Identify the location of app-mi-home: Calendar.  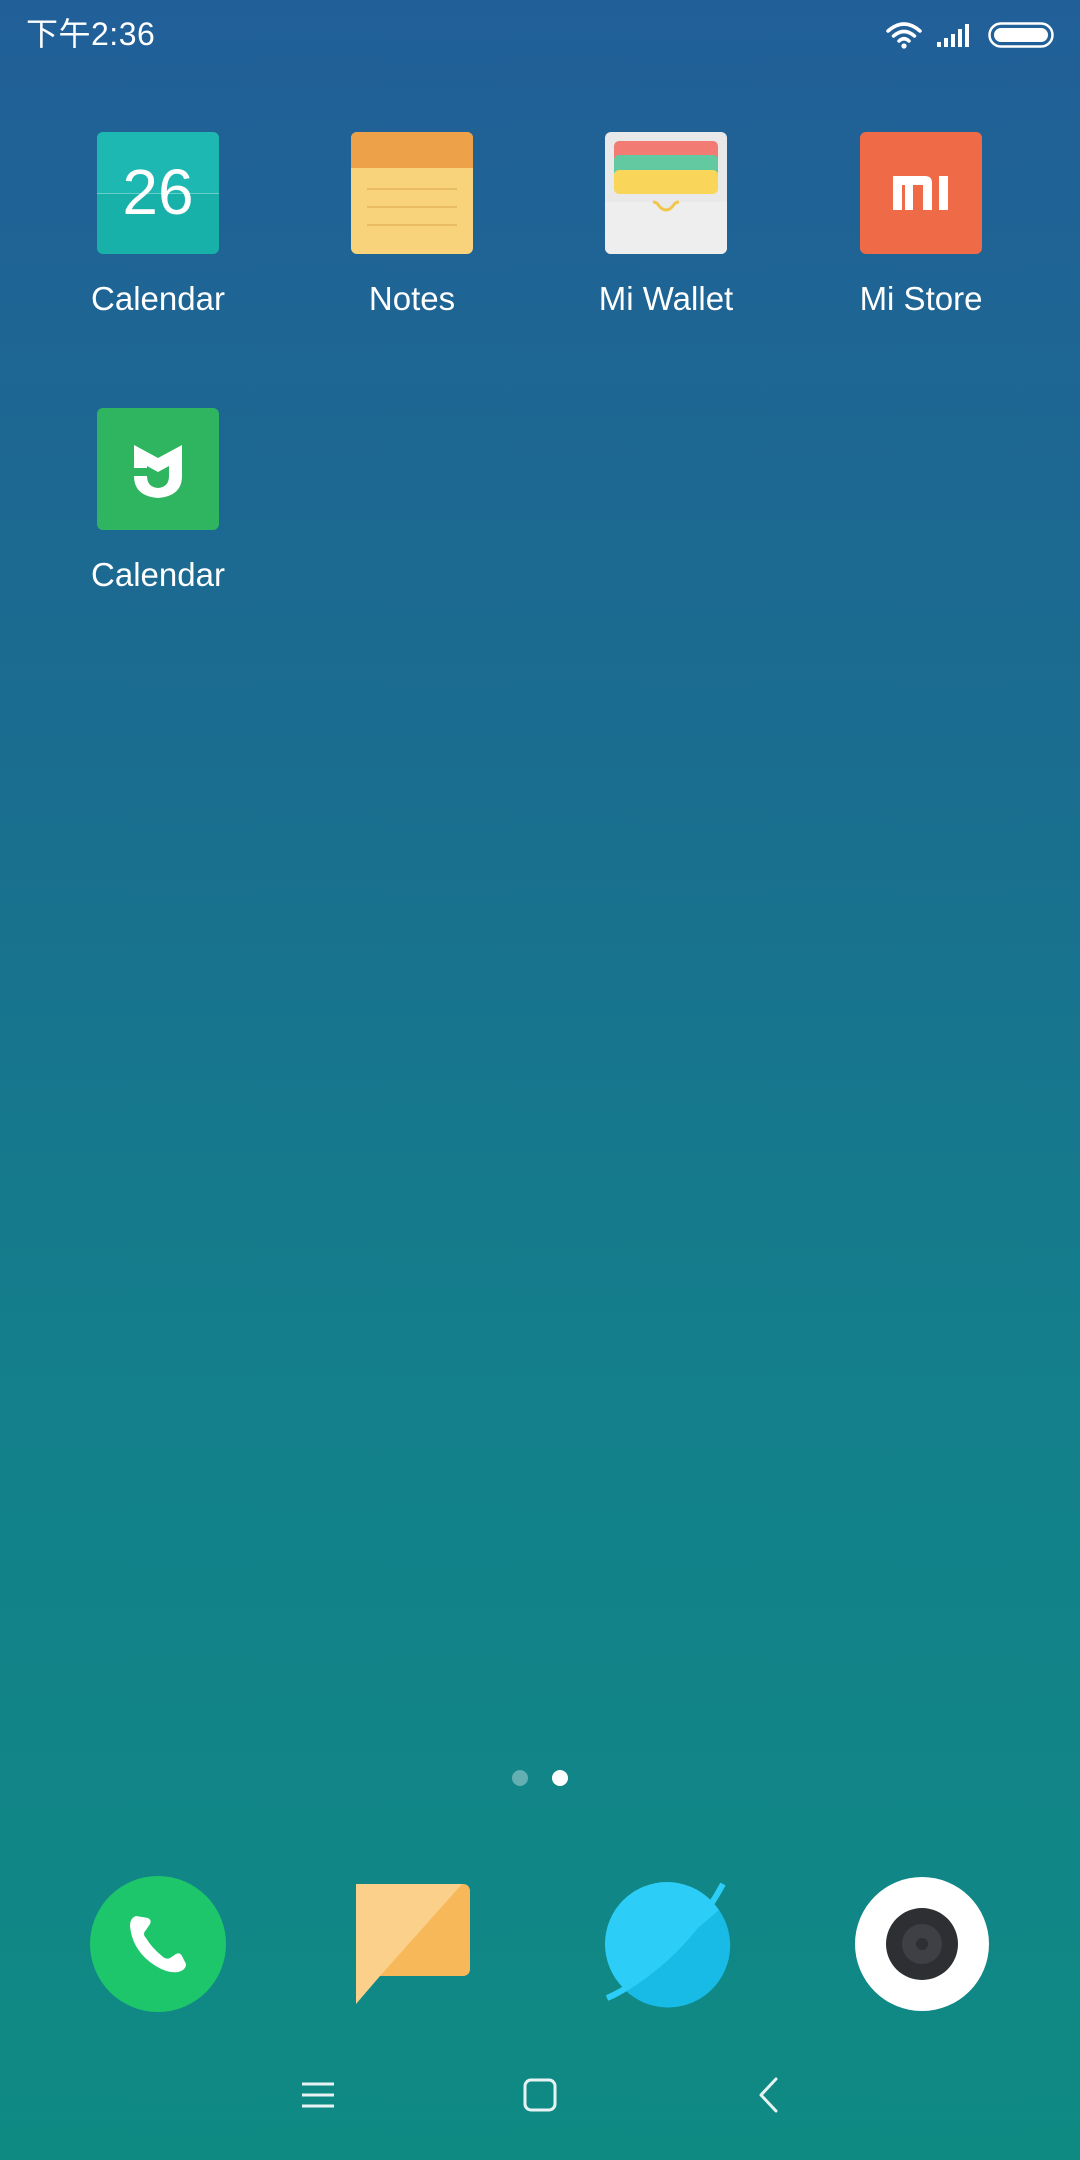
(158, 501).